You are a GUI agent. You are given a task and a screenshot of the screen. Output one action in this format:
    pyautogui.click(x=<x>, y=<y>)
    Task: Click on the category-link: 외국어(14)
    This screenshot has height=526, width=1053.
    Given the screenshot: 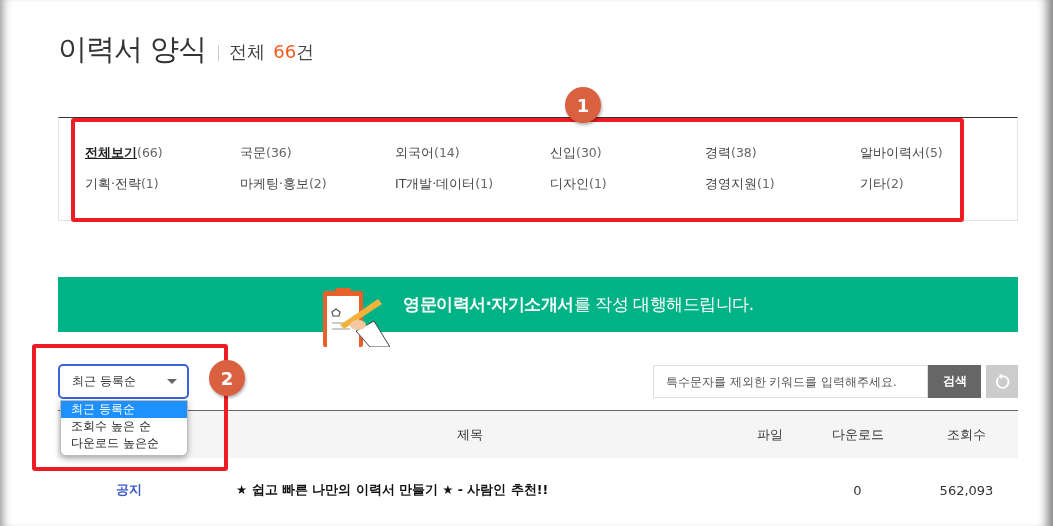 What is the action you would take?
    pyautogui.click(x=472, y=153)
    